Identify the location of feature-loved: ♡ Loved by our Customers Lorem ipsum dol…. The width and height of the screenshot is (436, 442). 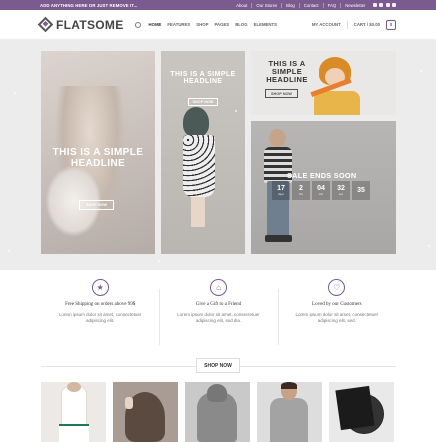
(336, 313).